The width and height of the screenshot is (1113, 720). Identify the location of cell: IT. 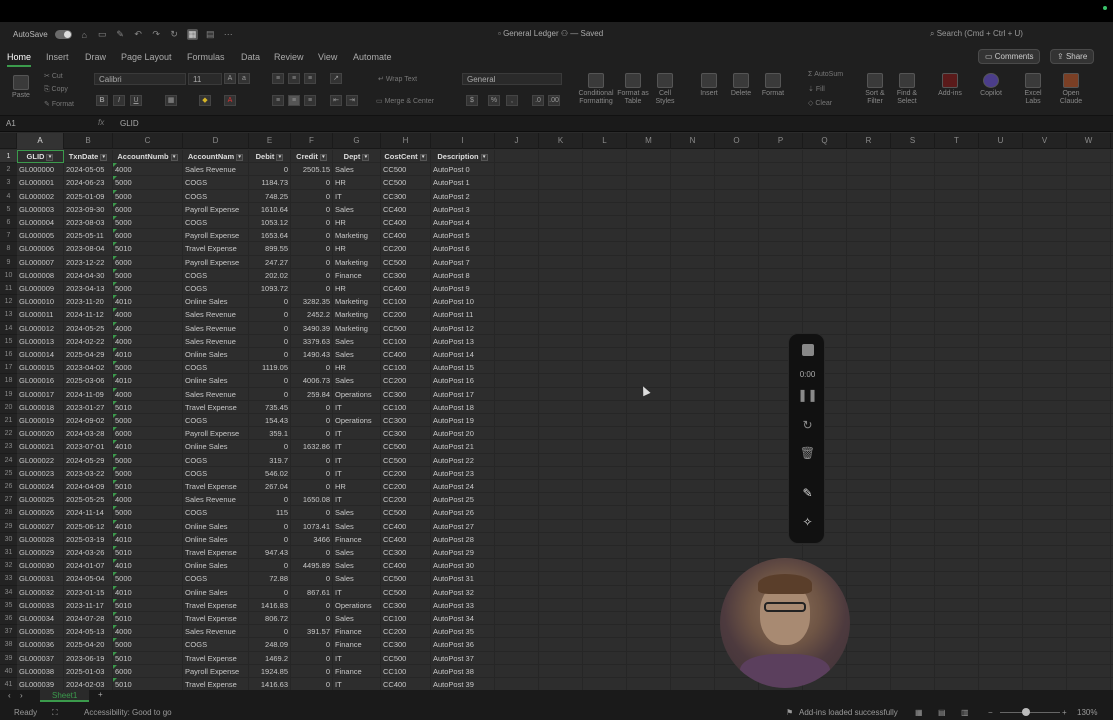
(357, 196).